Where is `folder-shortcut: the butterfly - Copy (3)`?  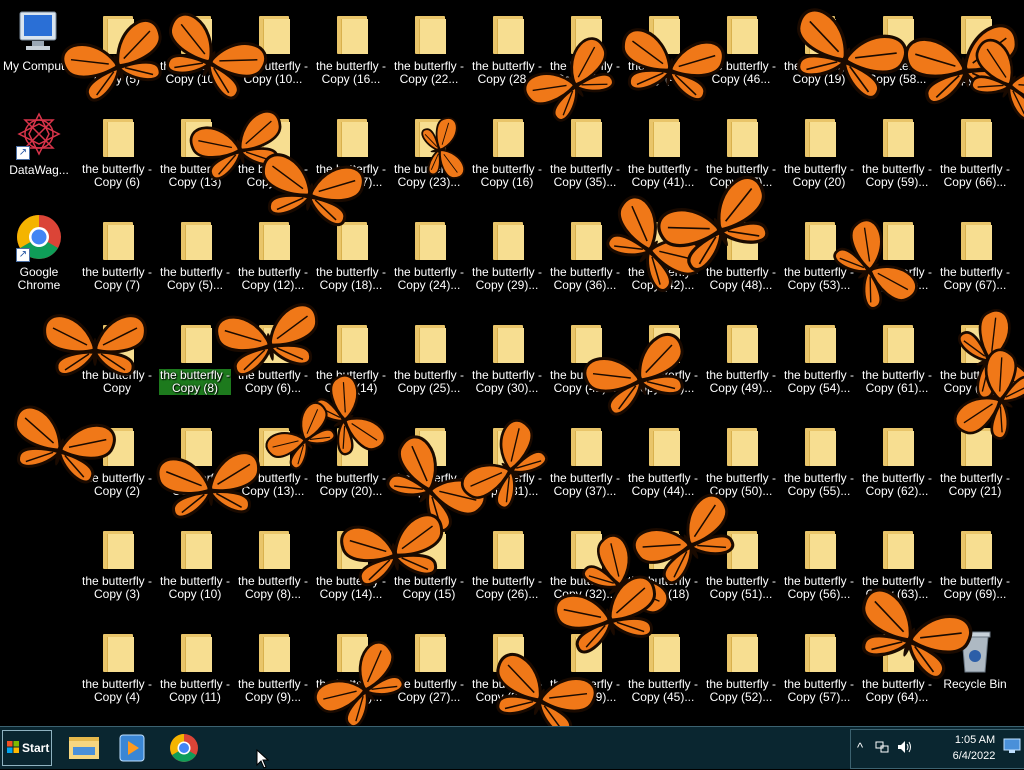 folder-shortcut: the butterfly - Copy (3) is located at coordinates (117, 567).